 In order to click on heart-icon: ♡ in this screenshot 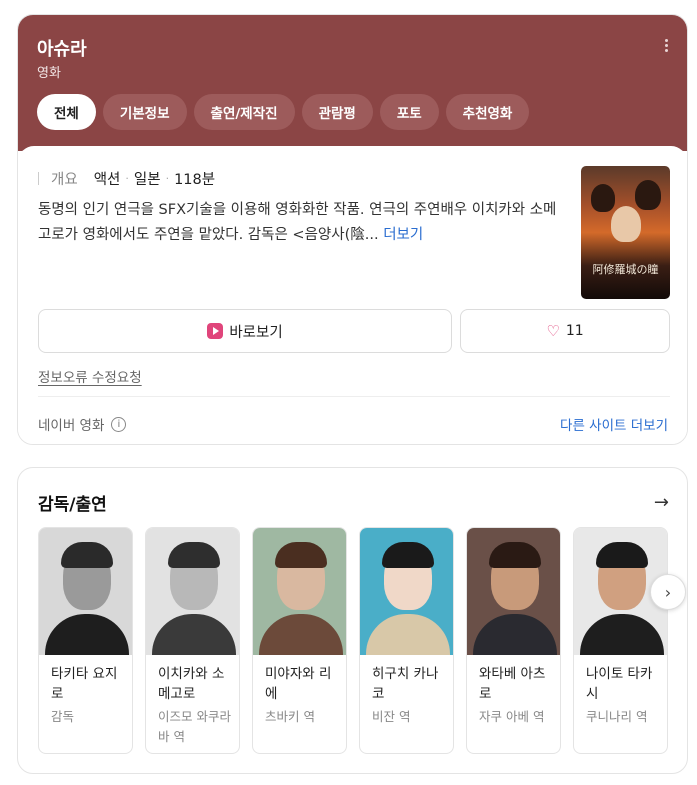, I will do `click(553, 331)`.